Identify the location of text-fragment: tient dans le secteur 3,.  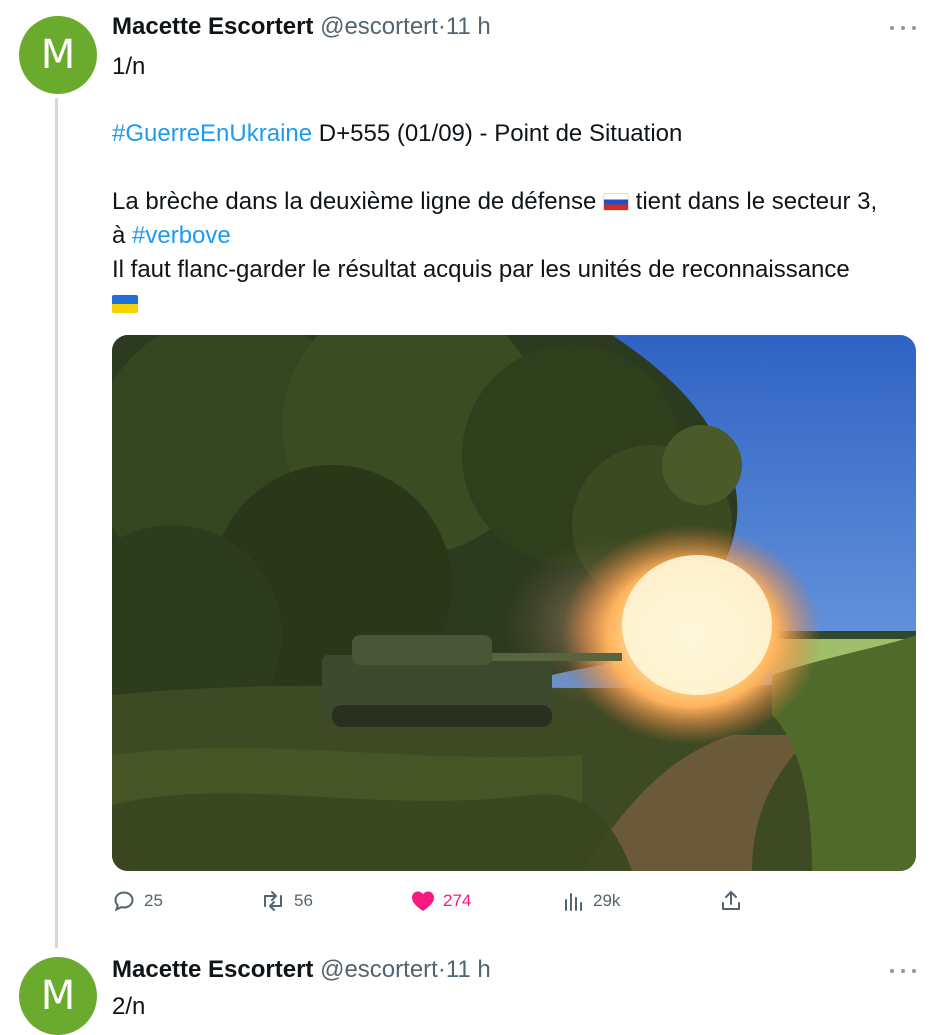
(753, 201).